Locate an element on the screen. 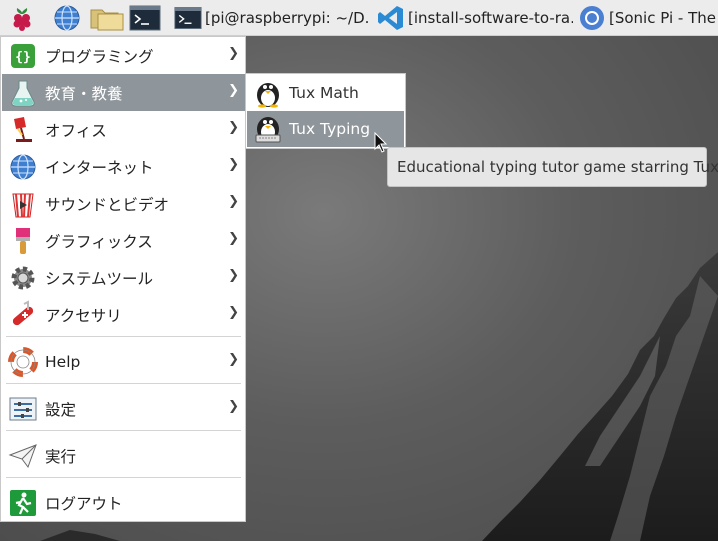 This screenshot has height=541, width=718. office-lamp-icon is located at coordinates (23, 129).